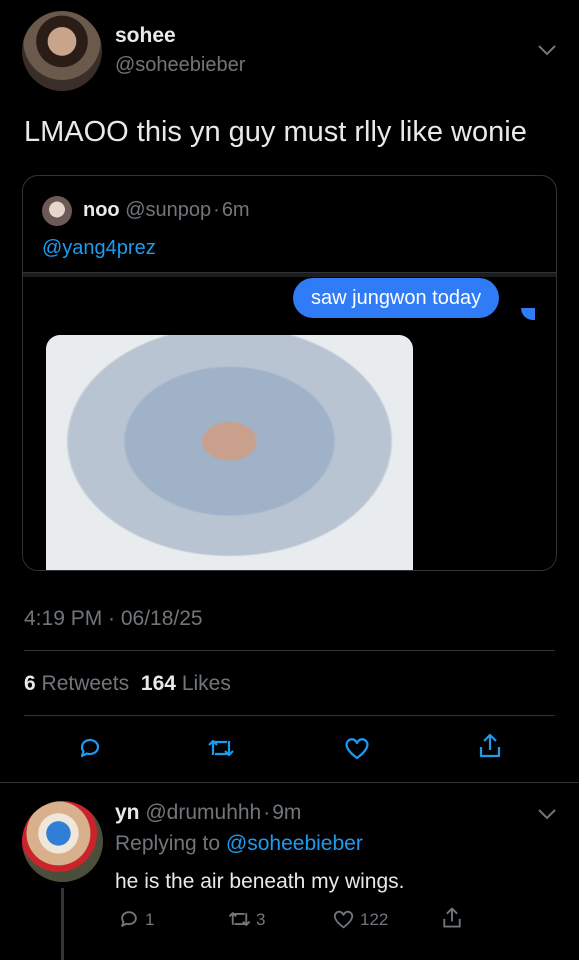 This screenshot has width=579, height=960. What do you see at coordinates (206, 683) in the screenshot?
I see `likes-label: Likes` at bounding box center [206, 683].